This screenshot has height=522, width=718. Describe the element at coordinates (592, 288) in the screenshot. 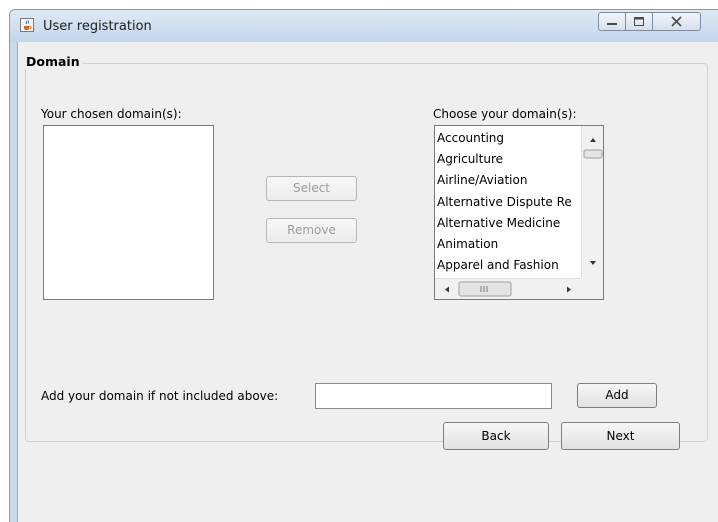

I see `scroll-corner` at that location.